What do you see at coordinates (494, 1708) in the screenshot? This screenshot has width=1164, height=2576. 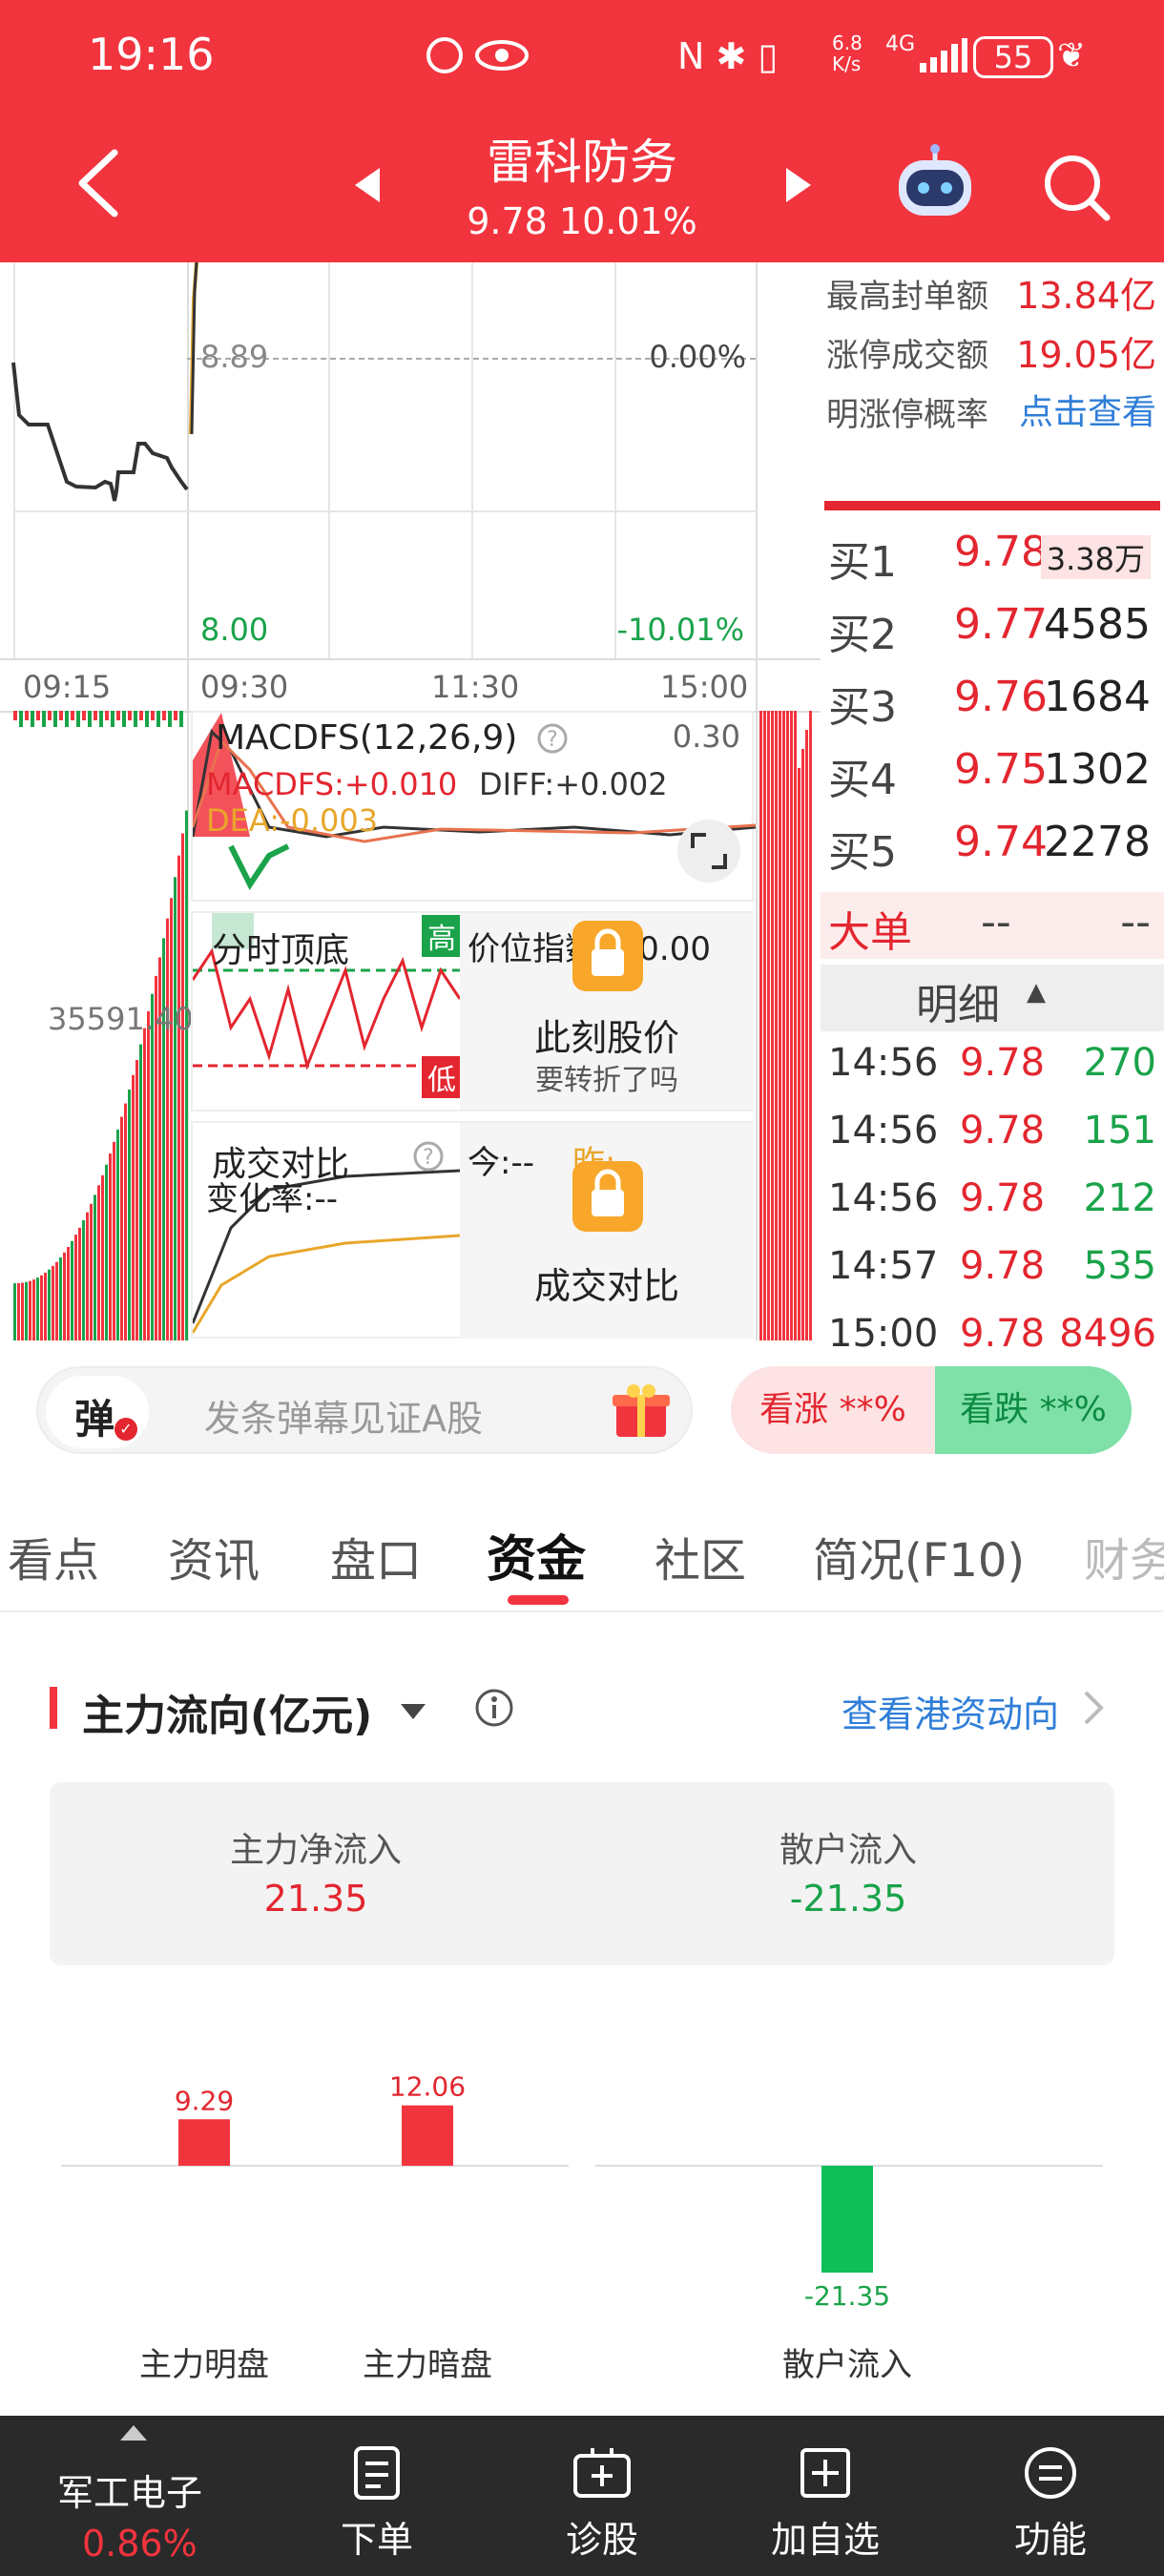 I see `info-icon` at bounding box center [494, 1708].